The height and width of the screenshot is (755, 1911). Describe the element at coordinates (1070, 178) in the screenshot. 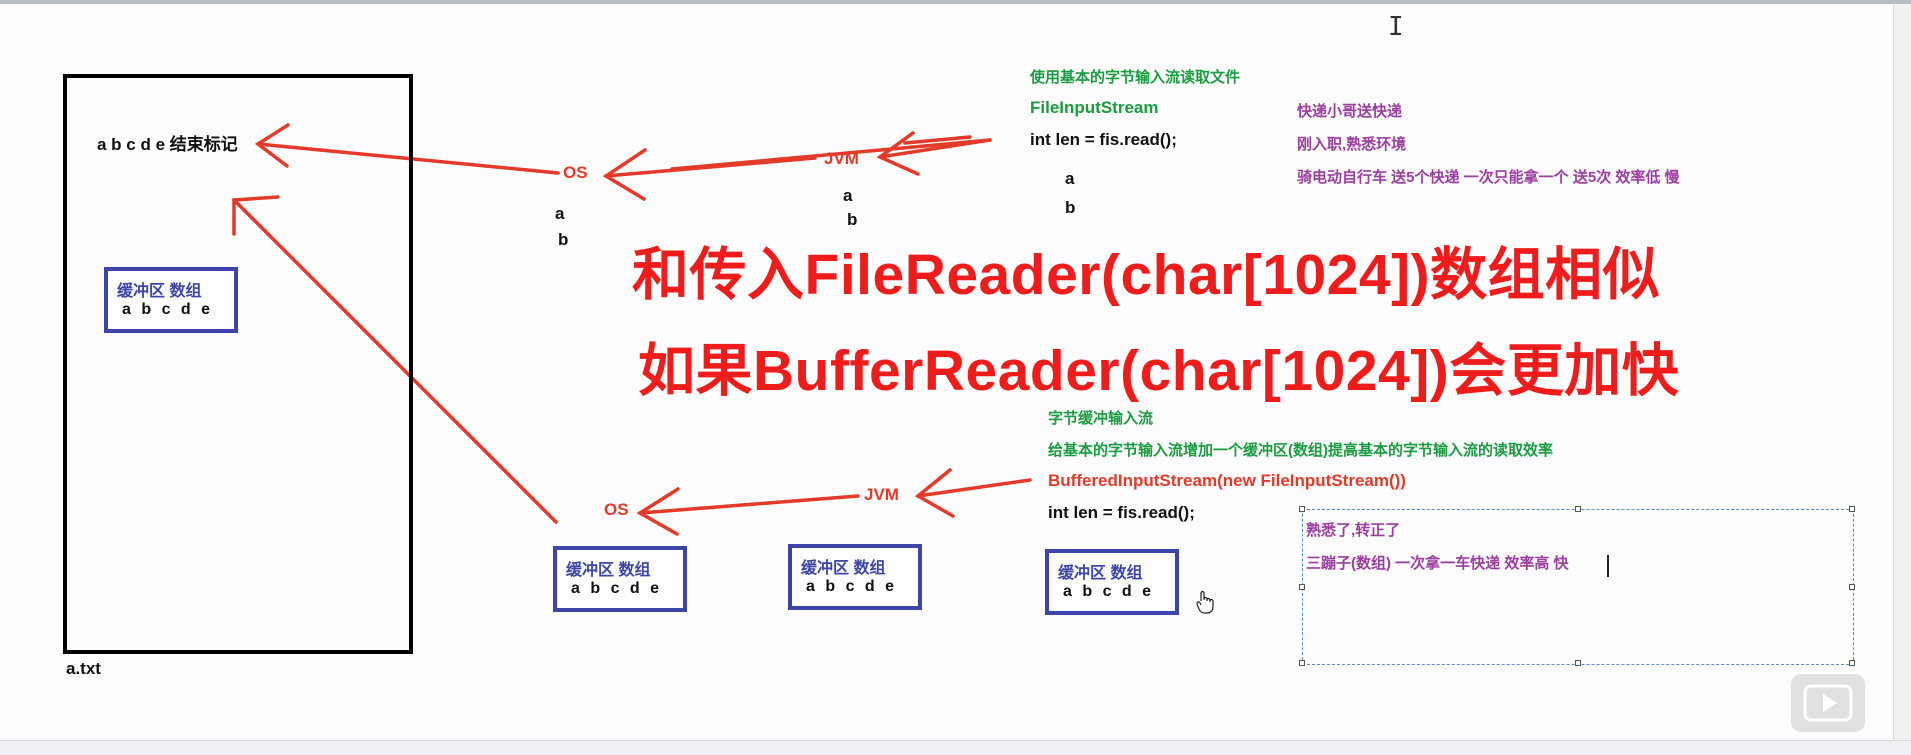

I see `top-code-value-a: a` at that location.